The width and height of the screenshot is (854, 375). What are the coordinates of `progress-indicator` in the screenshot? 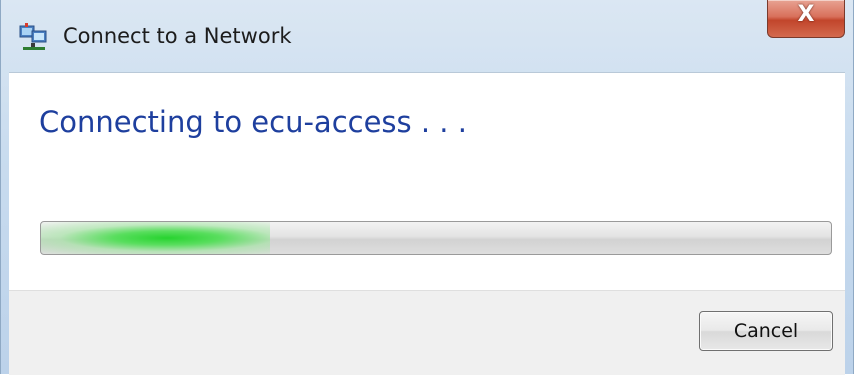 It's located at (156, 238).